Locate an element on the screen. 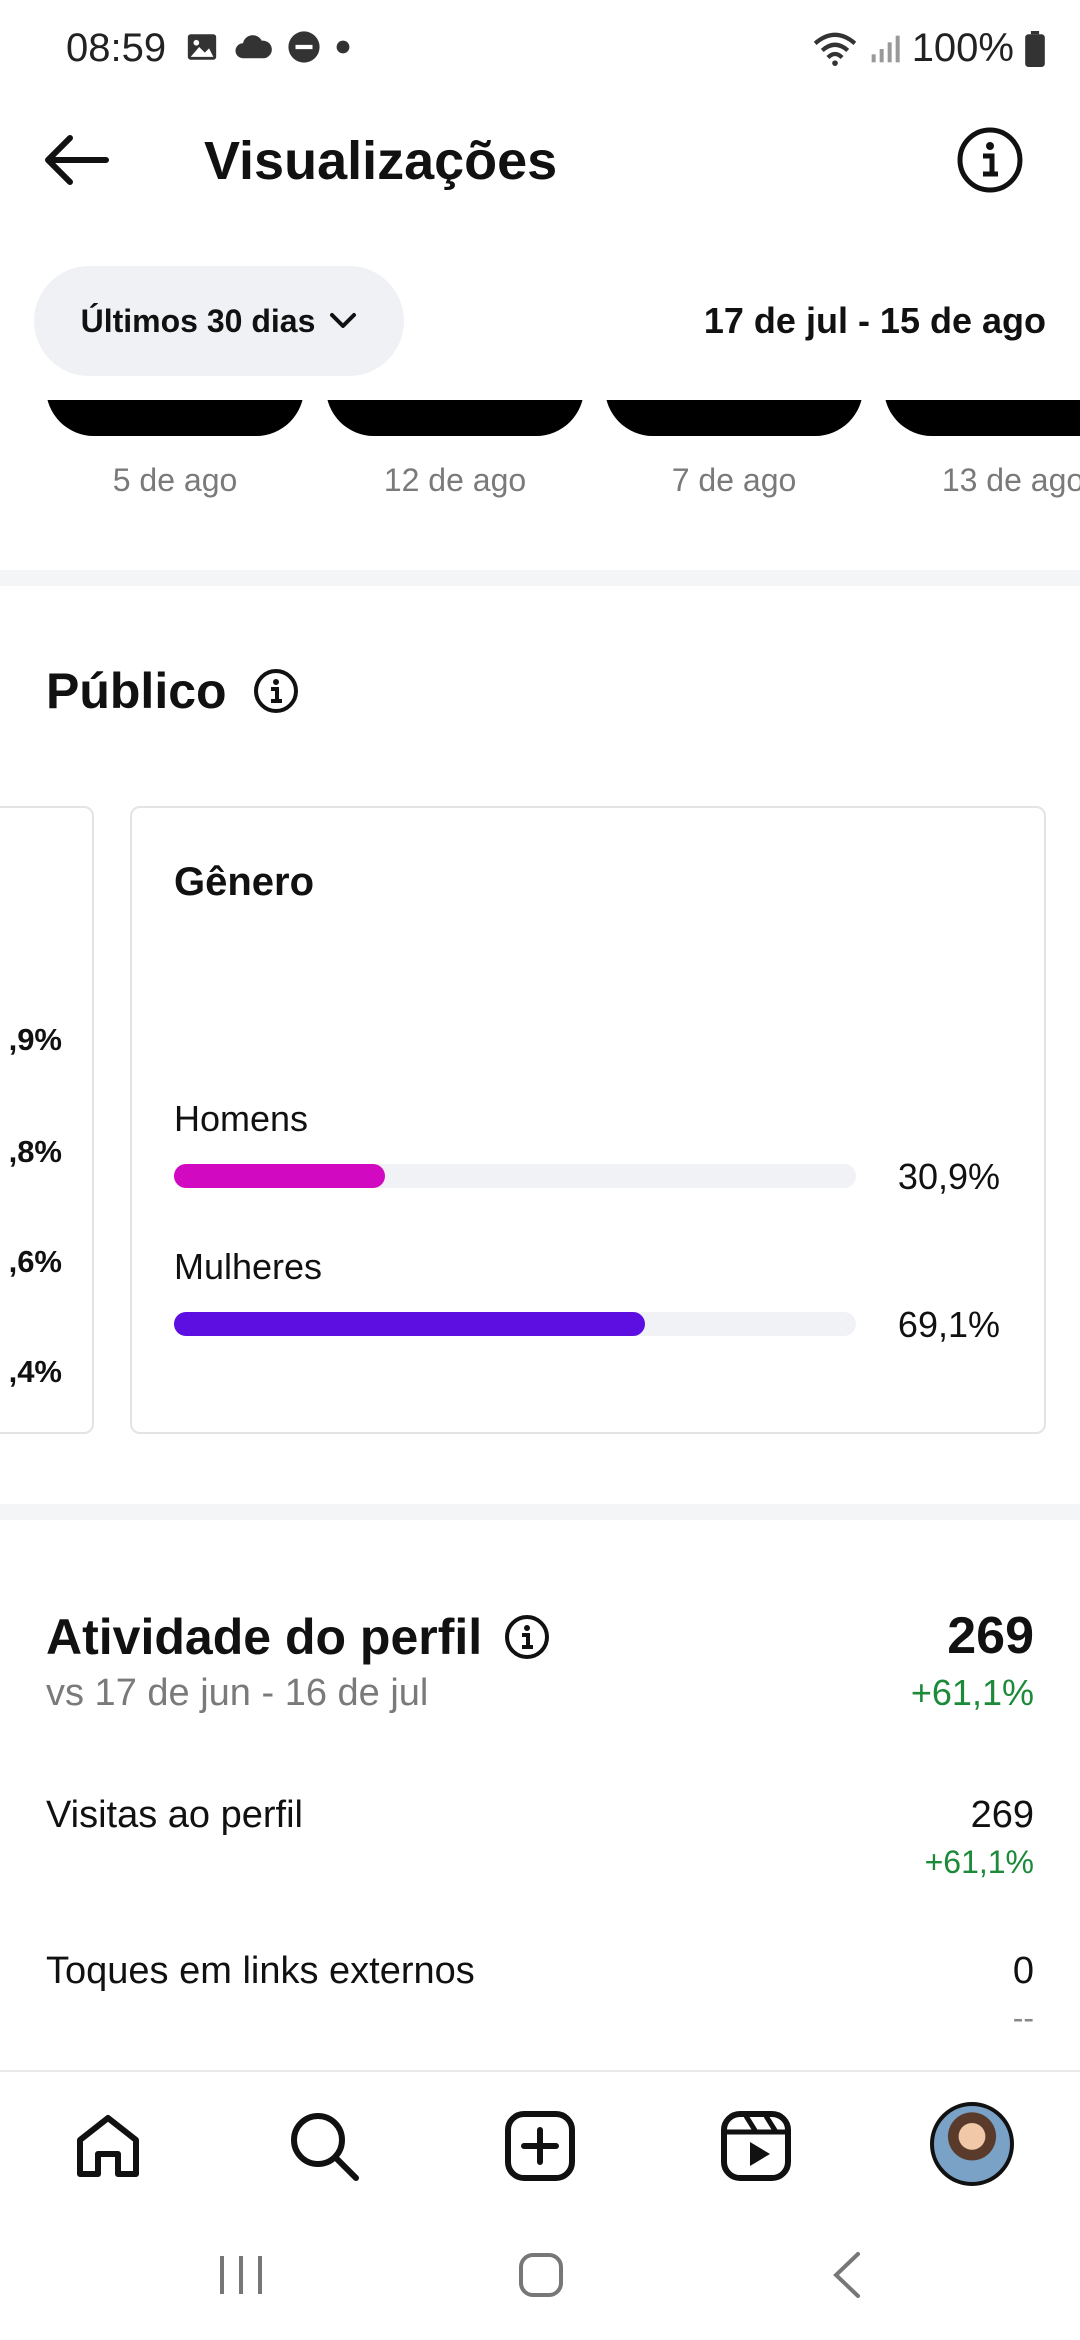 The width and height of the screenshot is (1080, 2340). gender-bar-fill-women is located at coordinates (410, 1324).